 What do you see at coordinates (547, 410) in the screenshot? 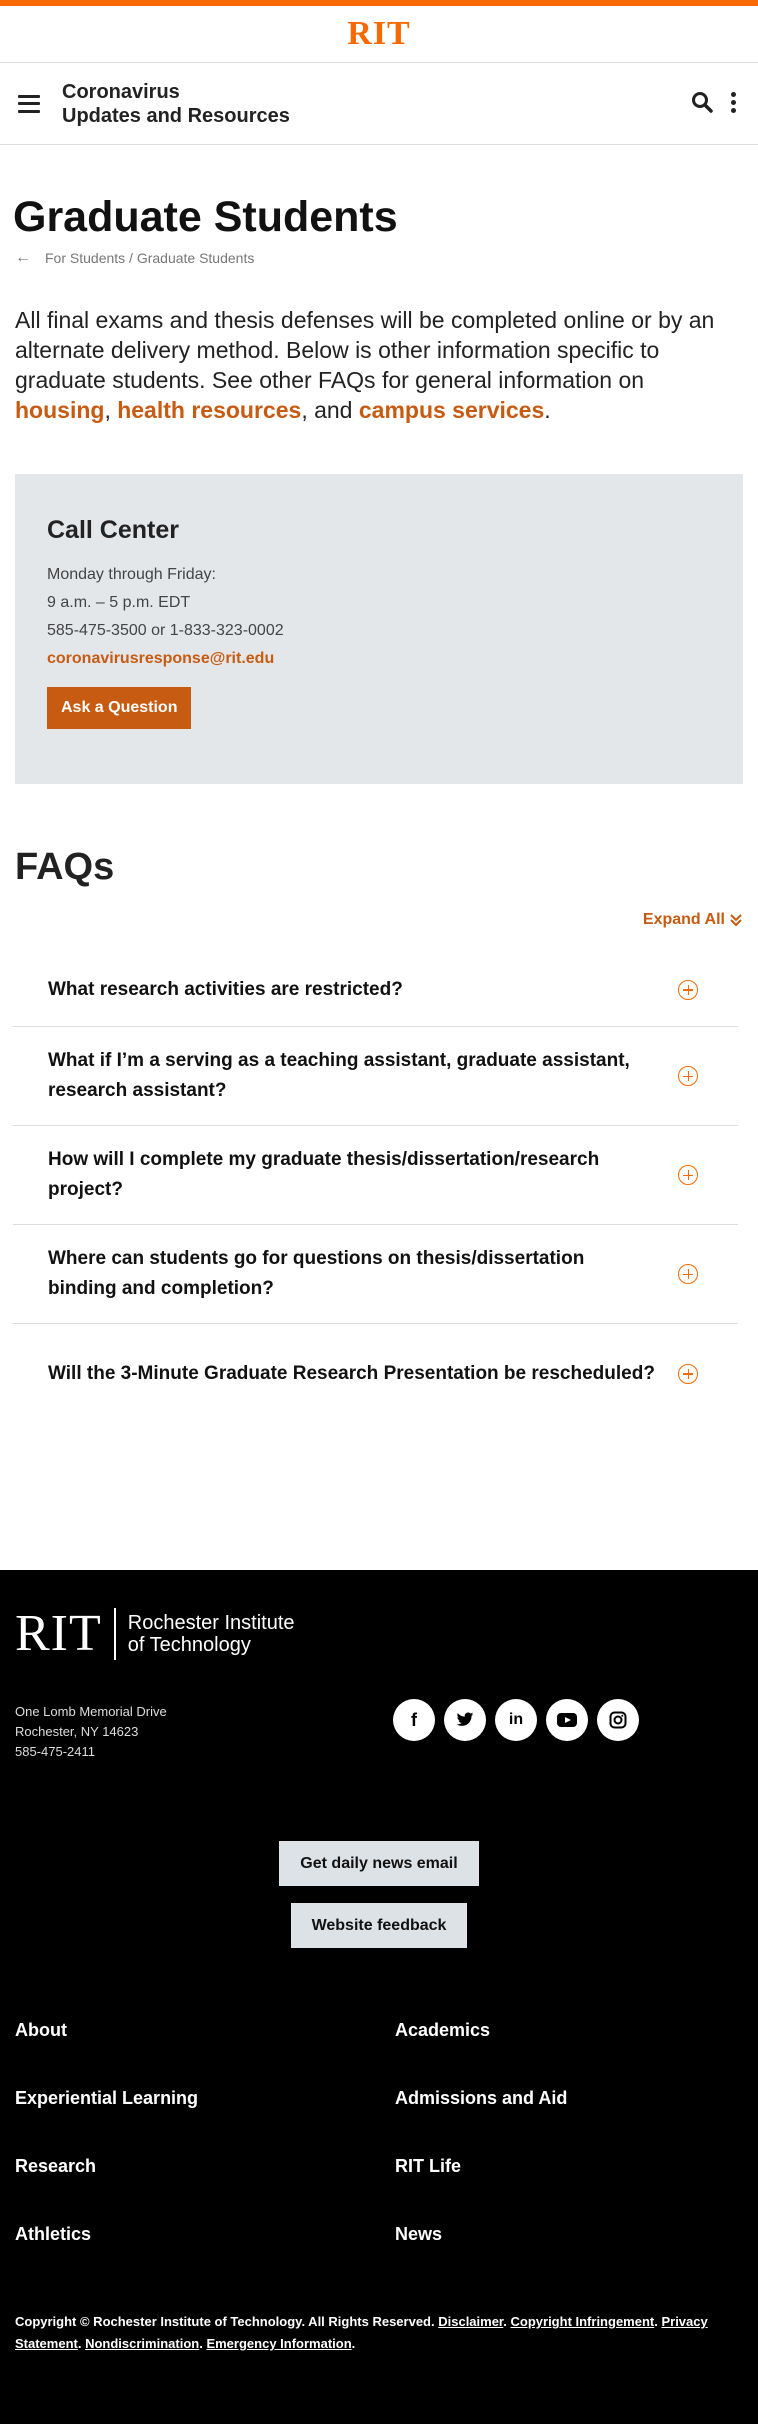
I see `intro-end: .` at bounding box center [547, 410].